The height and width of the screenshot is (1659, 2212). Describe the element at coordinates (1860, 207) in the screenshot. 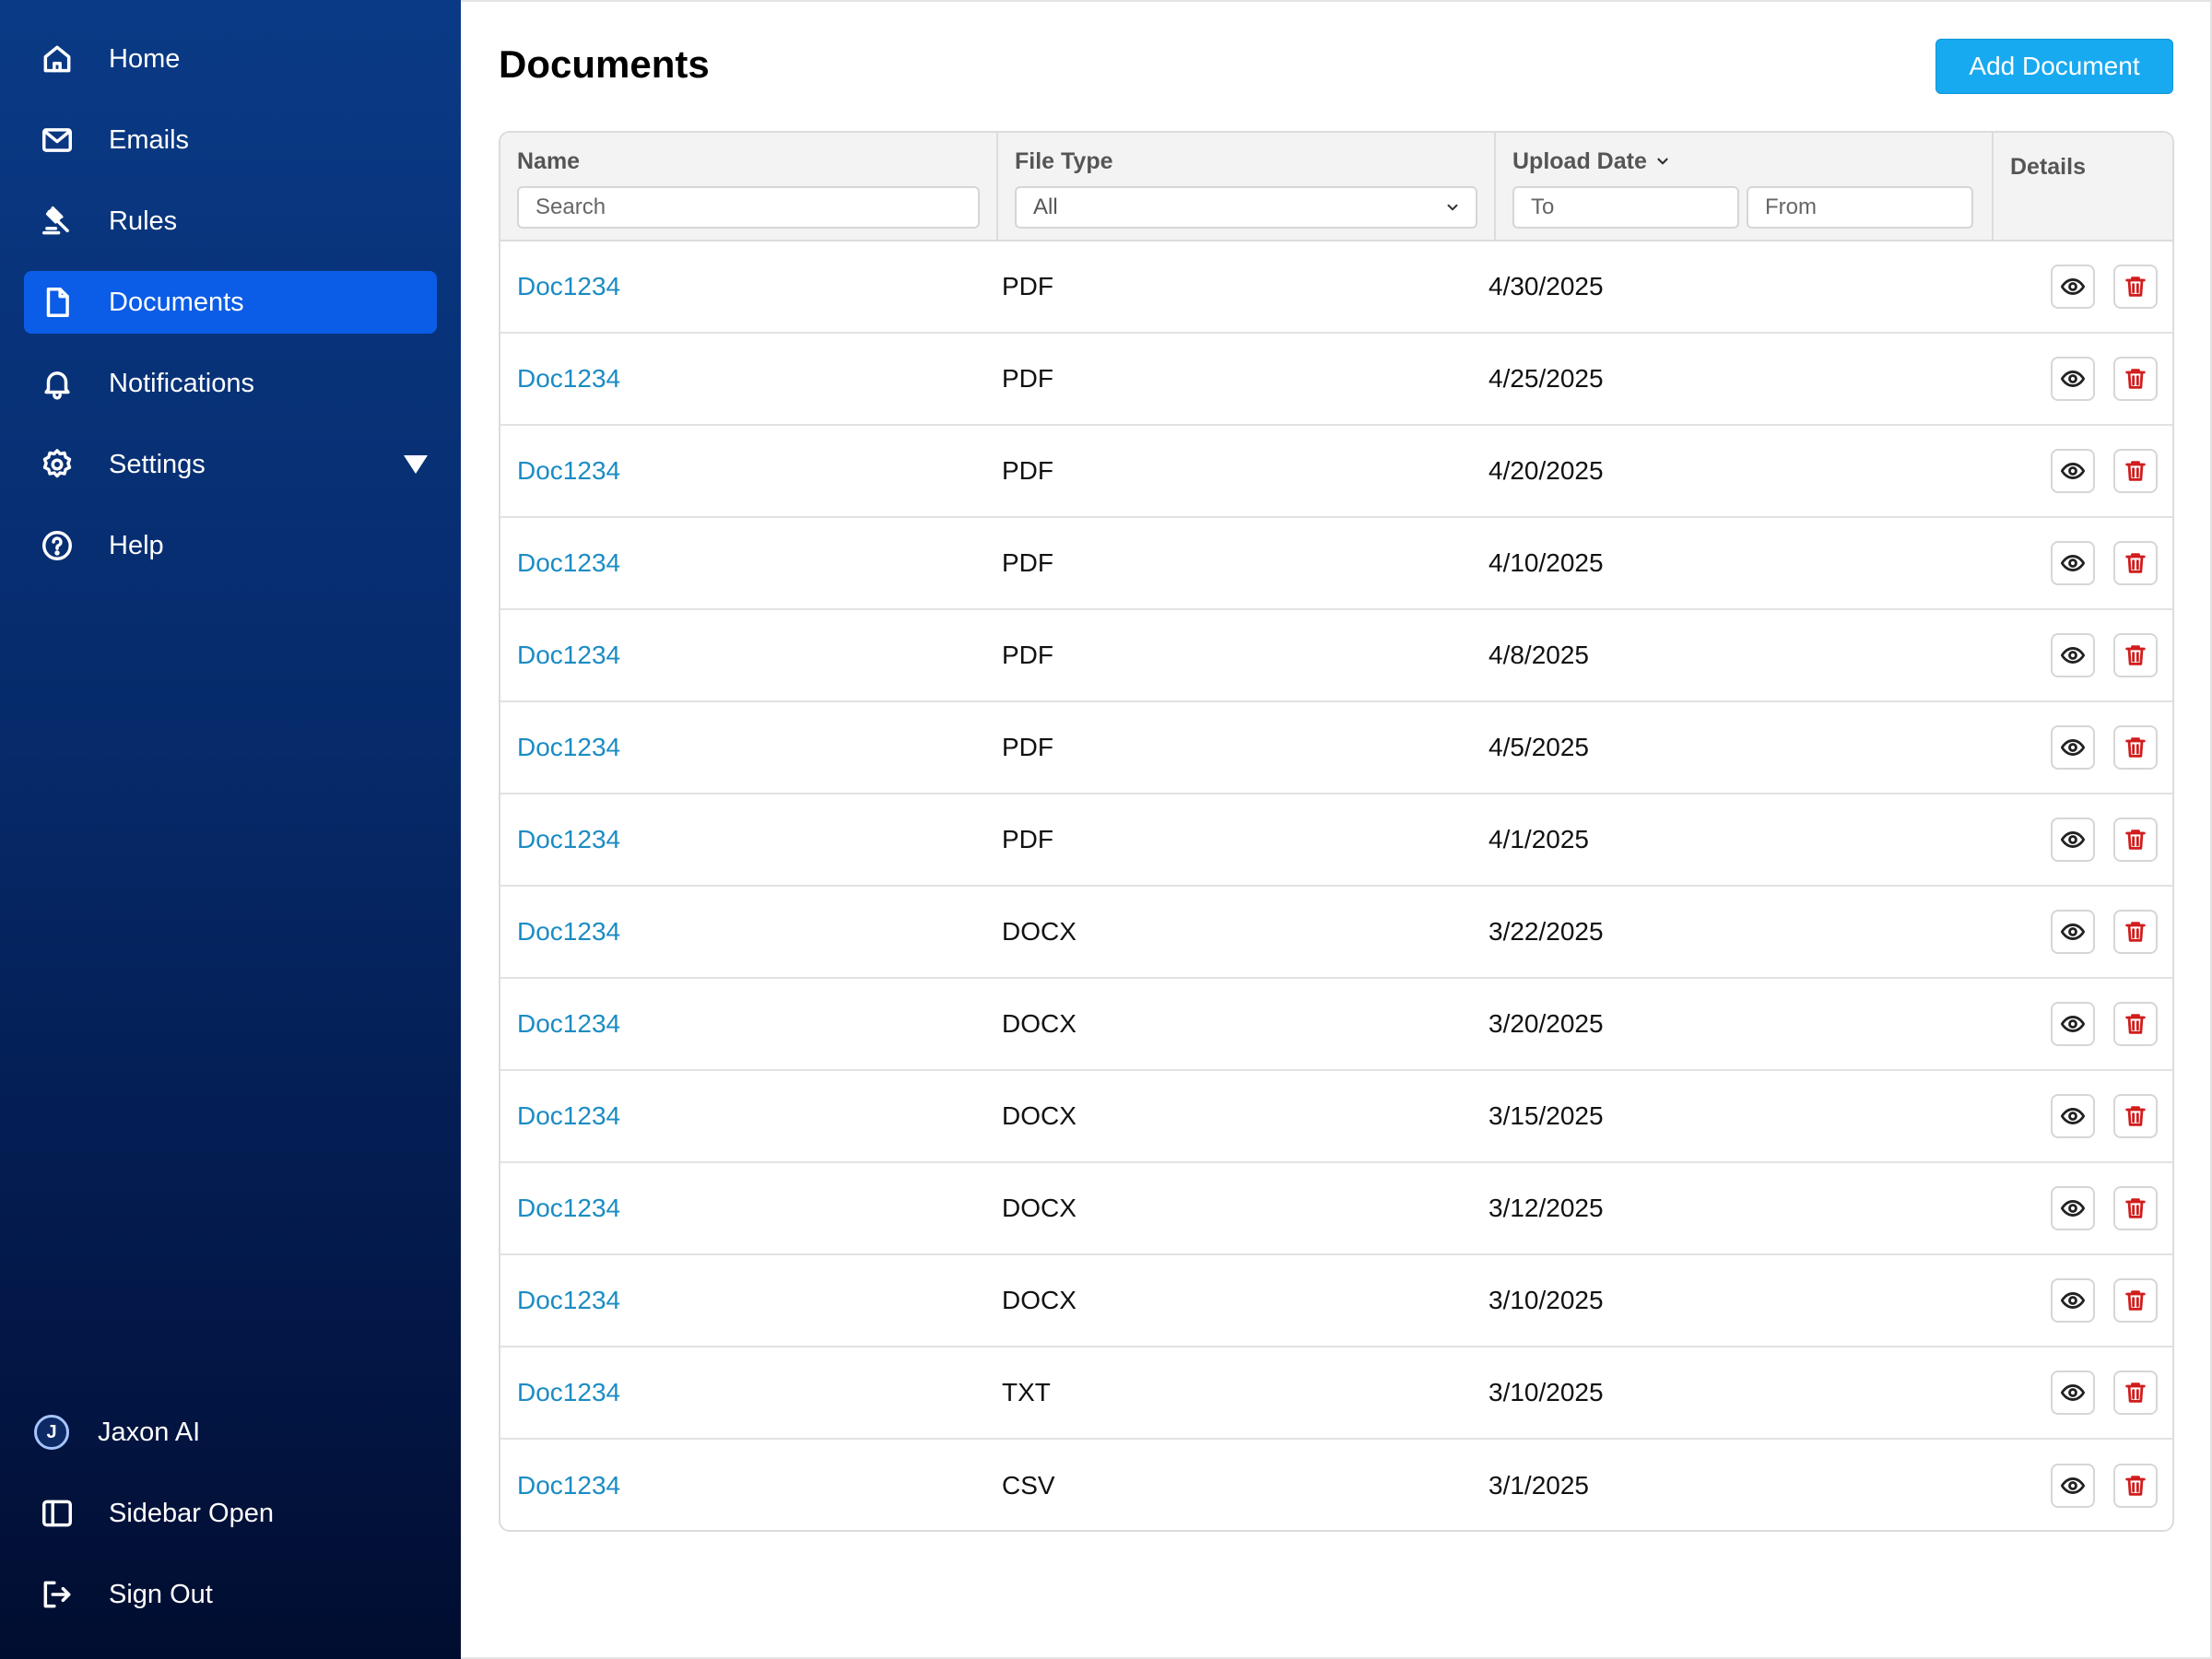

I see `date-from-input` at that location.